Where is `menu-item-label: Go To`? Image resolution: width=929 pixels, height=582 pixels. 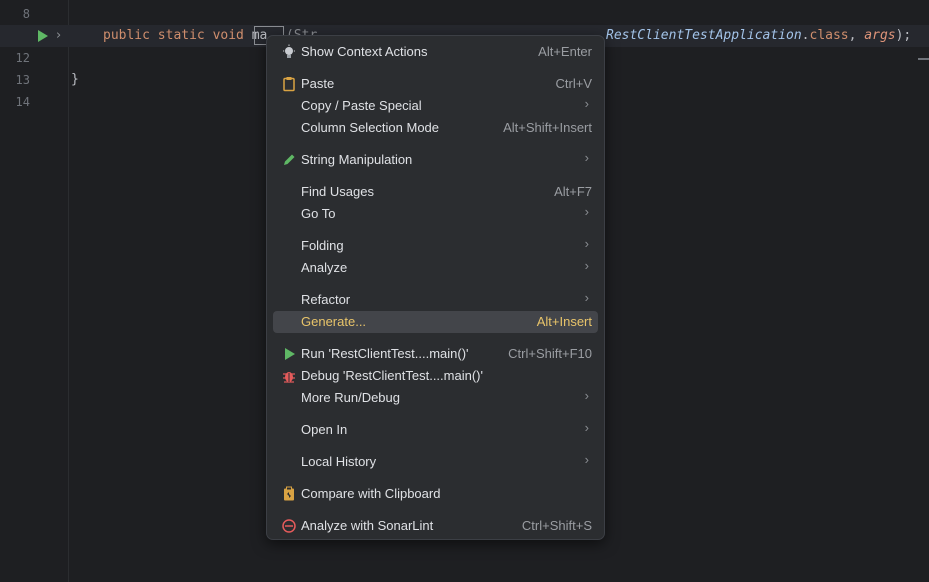
menu-item-label: Go To is located at coordinates (318, 213).